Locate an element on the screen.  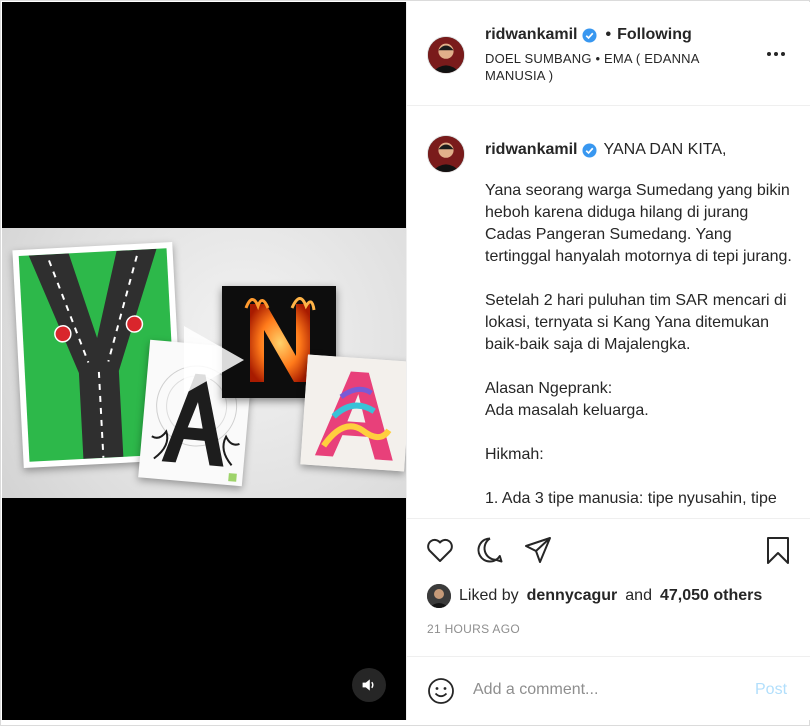
speaker-icon is located at coordinates (369, 685).